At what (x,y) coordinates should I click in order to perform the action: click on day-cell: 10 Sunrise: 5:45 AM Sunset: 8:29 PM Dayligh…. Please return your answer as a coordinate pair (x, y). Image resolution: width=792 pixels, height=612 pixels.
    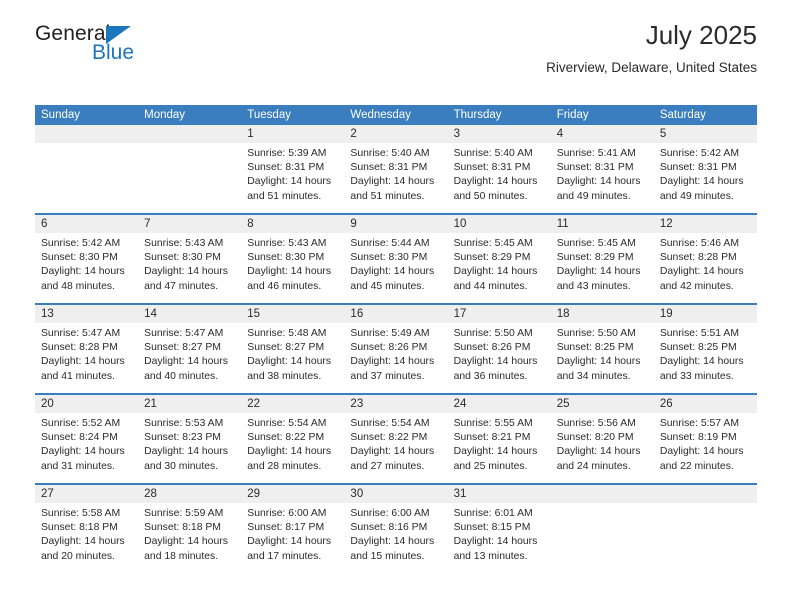
    Looking at the image, I should click on (499, 259).